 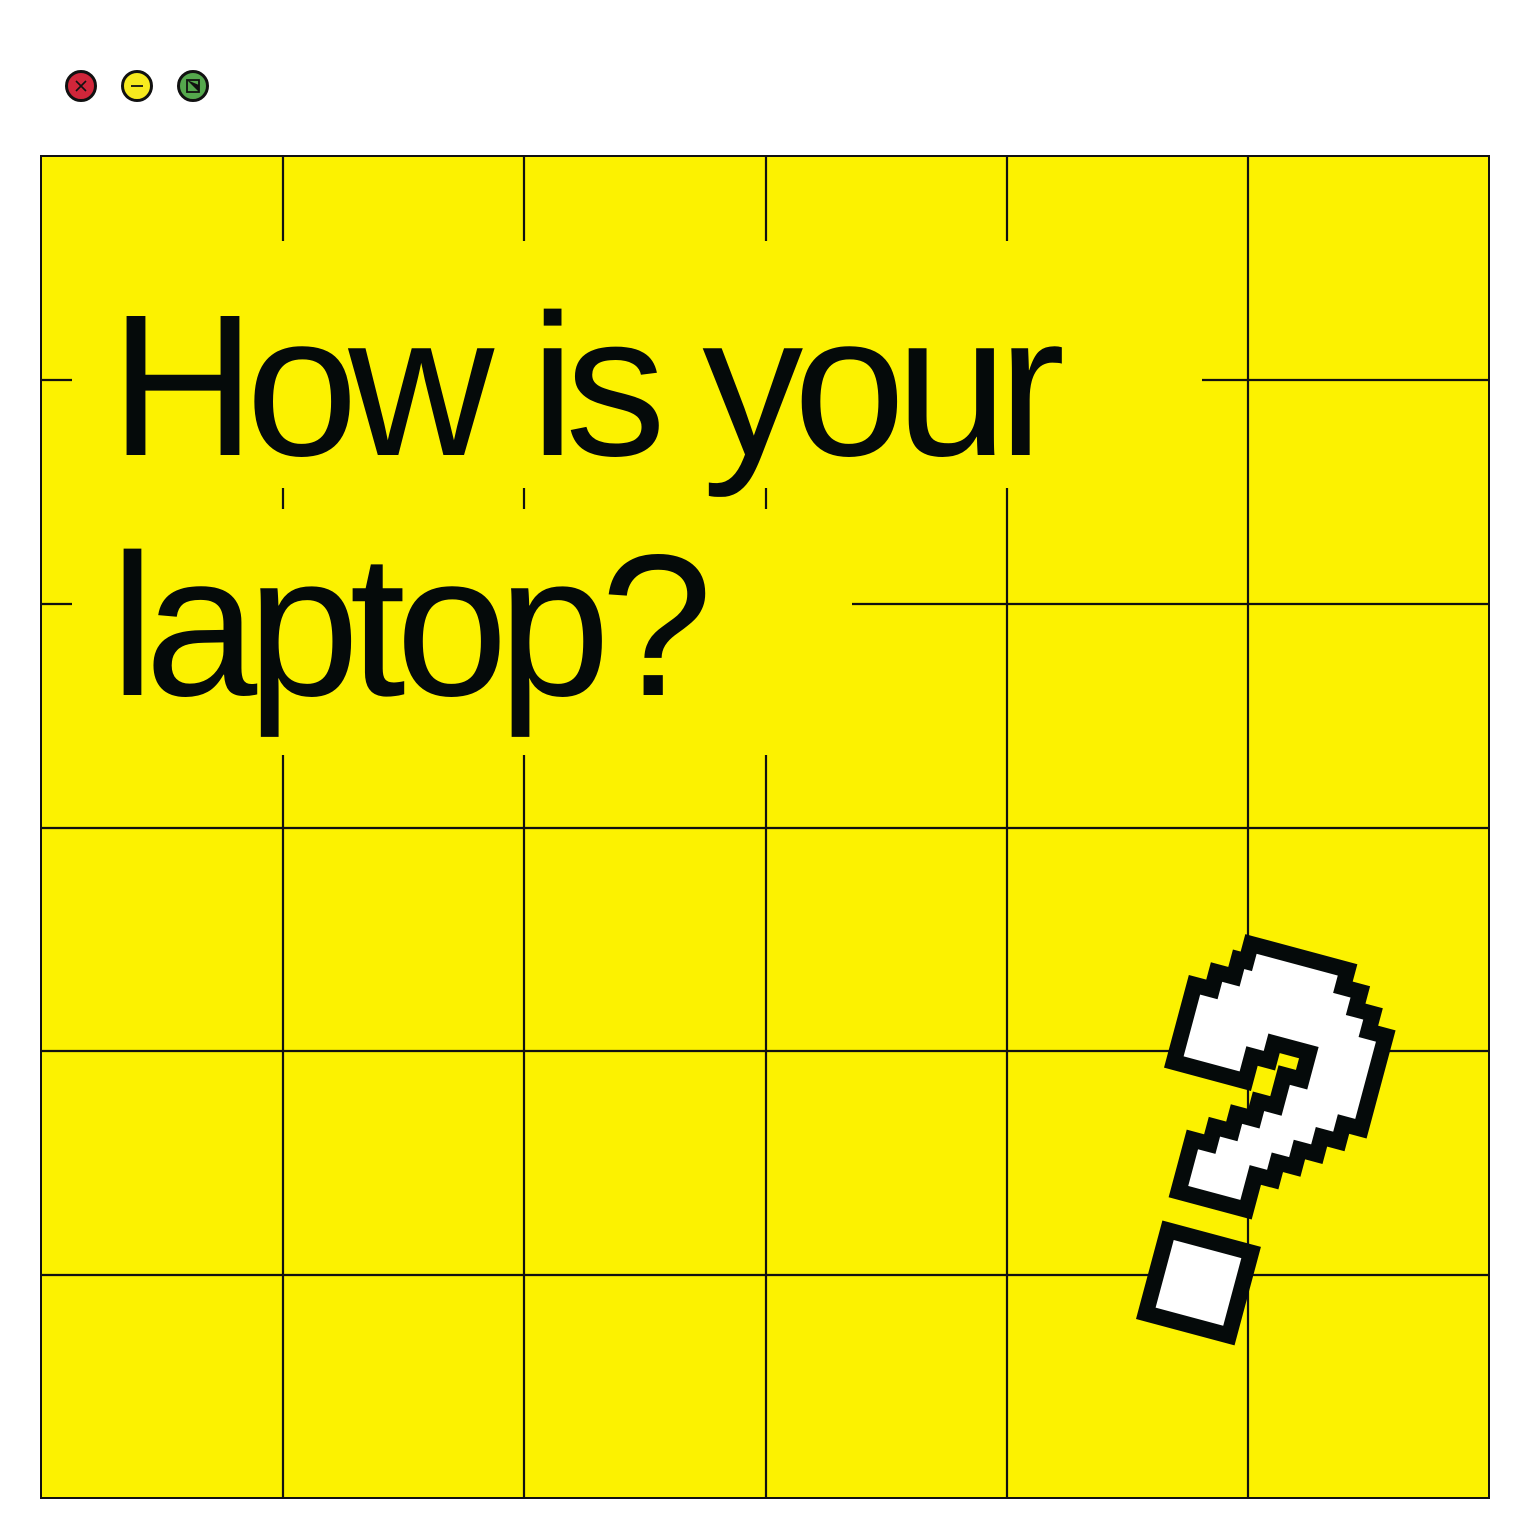 I want to click on close-button, so click(x=81, y=86).